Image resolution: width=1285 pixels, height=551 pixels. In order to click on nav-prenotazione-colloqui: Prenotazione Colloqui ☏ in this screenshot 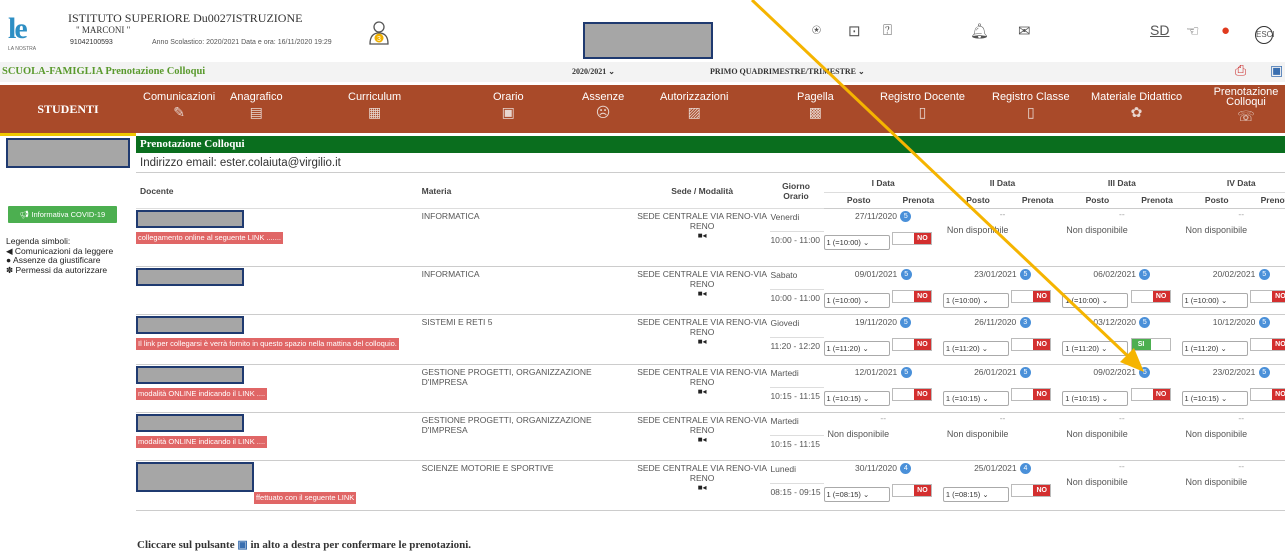, I will do `click(1246, 106)`.